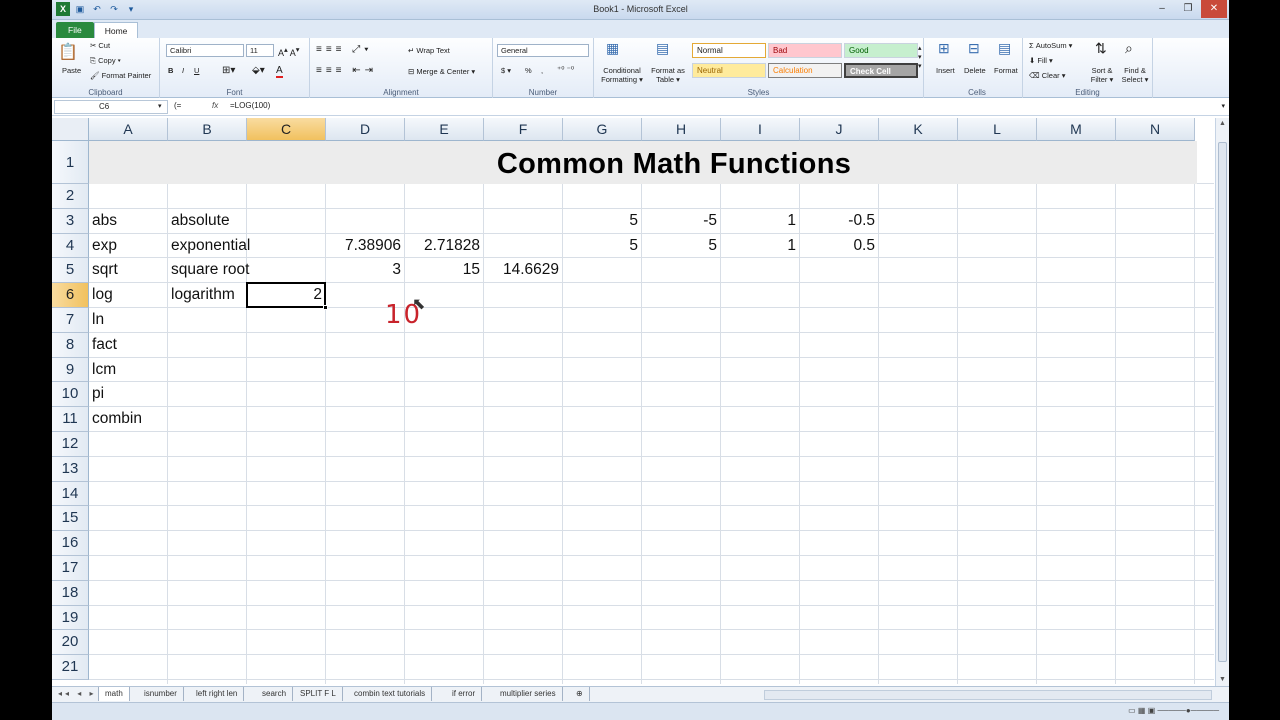  Describe the element at coordinates (444, 129) in the screenshot. I see `column-header-e: E` at that location.